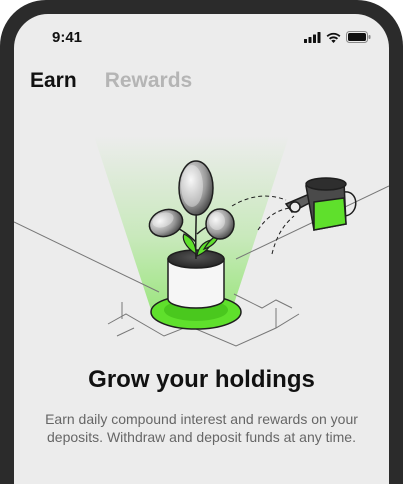  Describe the element at coordinates (358, 37) in the screenshot. I see `battery-icon` at that location.